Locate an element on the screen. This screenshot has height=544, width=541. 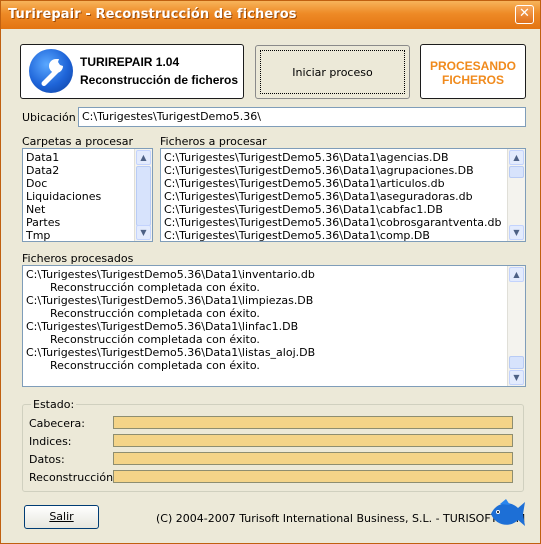
start-process-button: Iniciar proceso is located at coordinates (332, 72).